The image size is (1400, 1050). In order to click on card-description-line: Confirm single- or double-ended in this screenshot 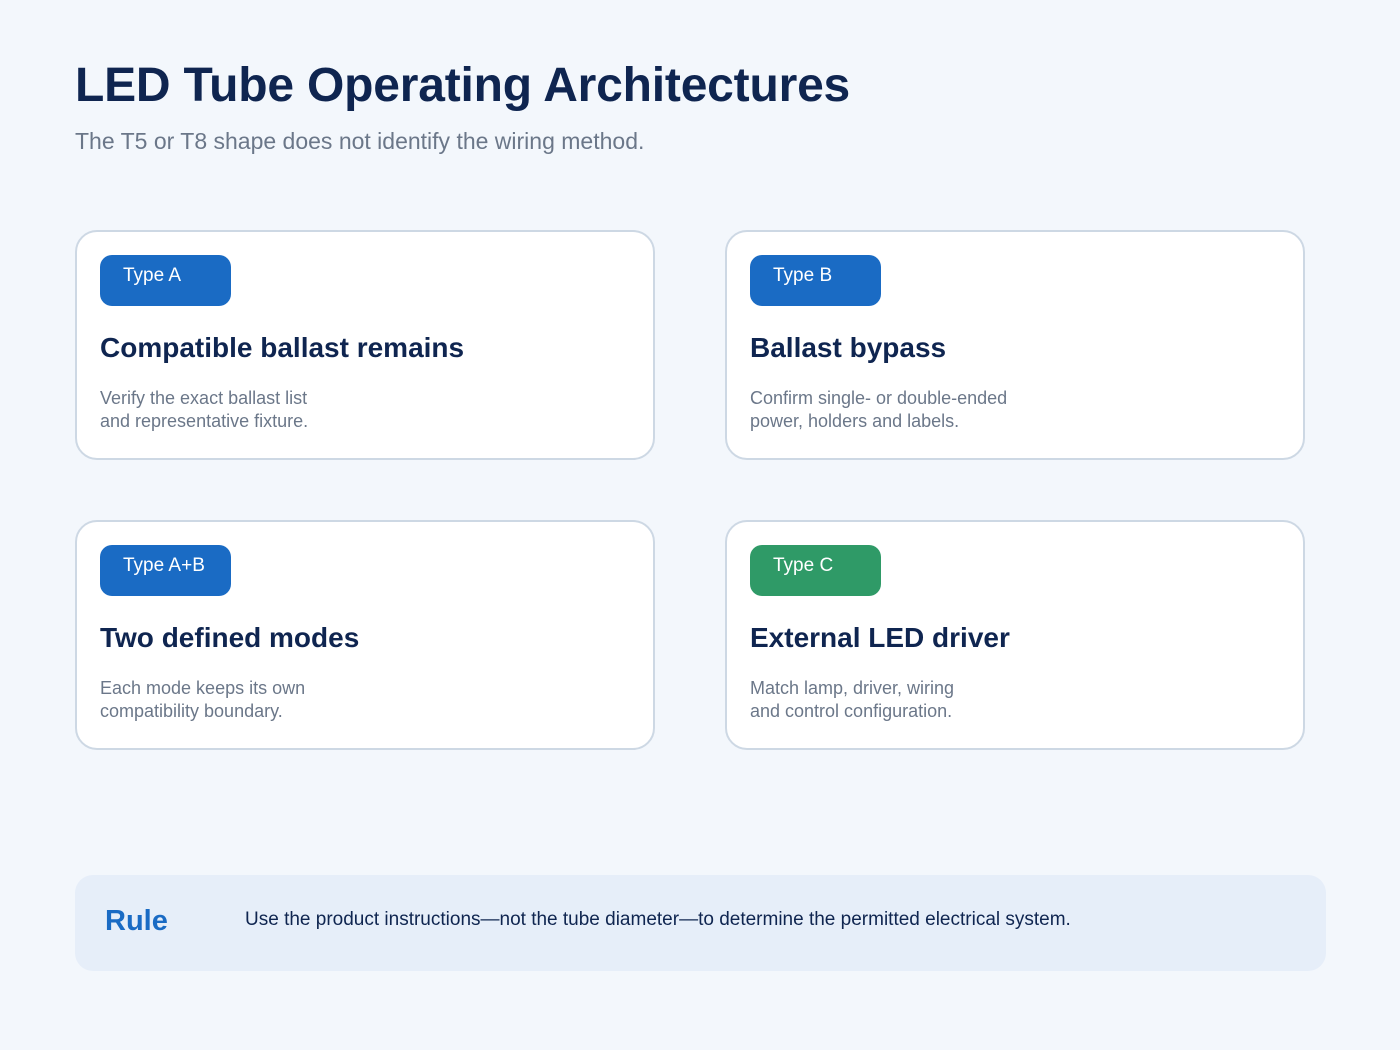, I will do `click(879, 398)`.